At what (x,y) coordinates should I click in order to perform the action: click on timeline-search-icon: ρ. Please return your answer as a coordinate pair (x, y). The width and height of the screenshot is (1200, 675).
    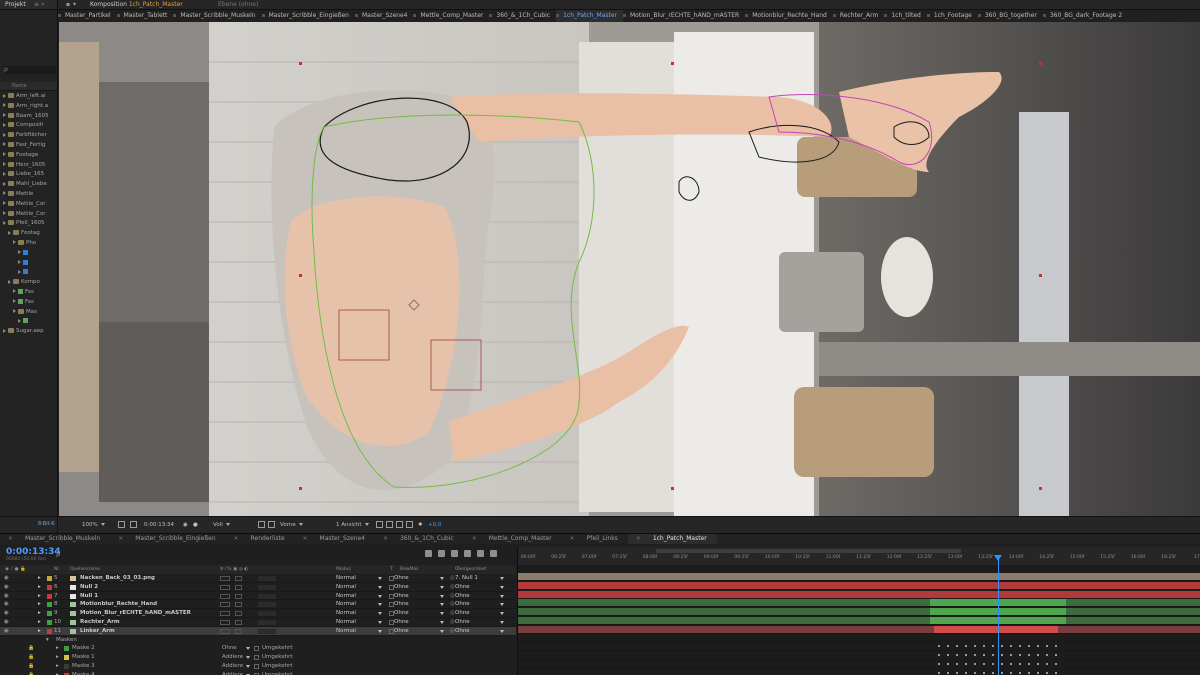
    Looking at the image, I should click on (58, 554).